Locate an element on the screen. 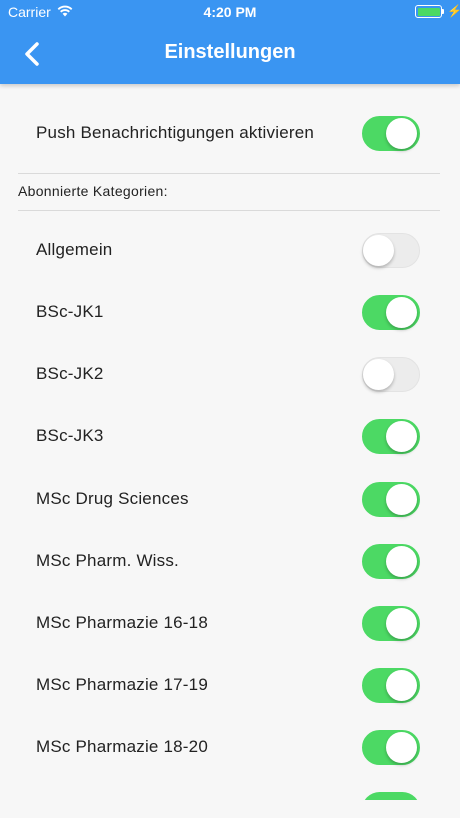  category-toggle-partial is located at coordinates (391, 796).